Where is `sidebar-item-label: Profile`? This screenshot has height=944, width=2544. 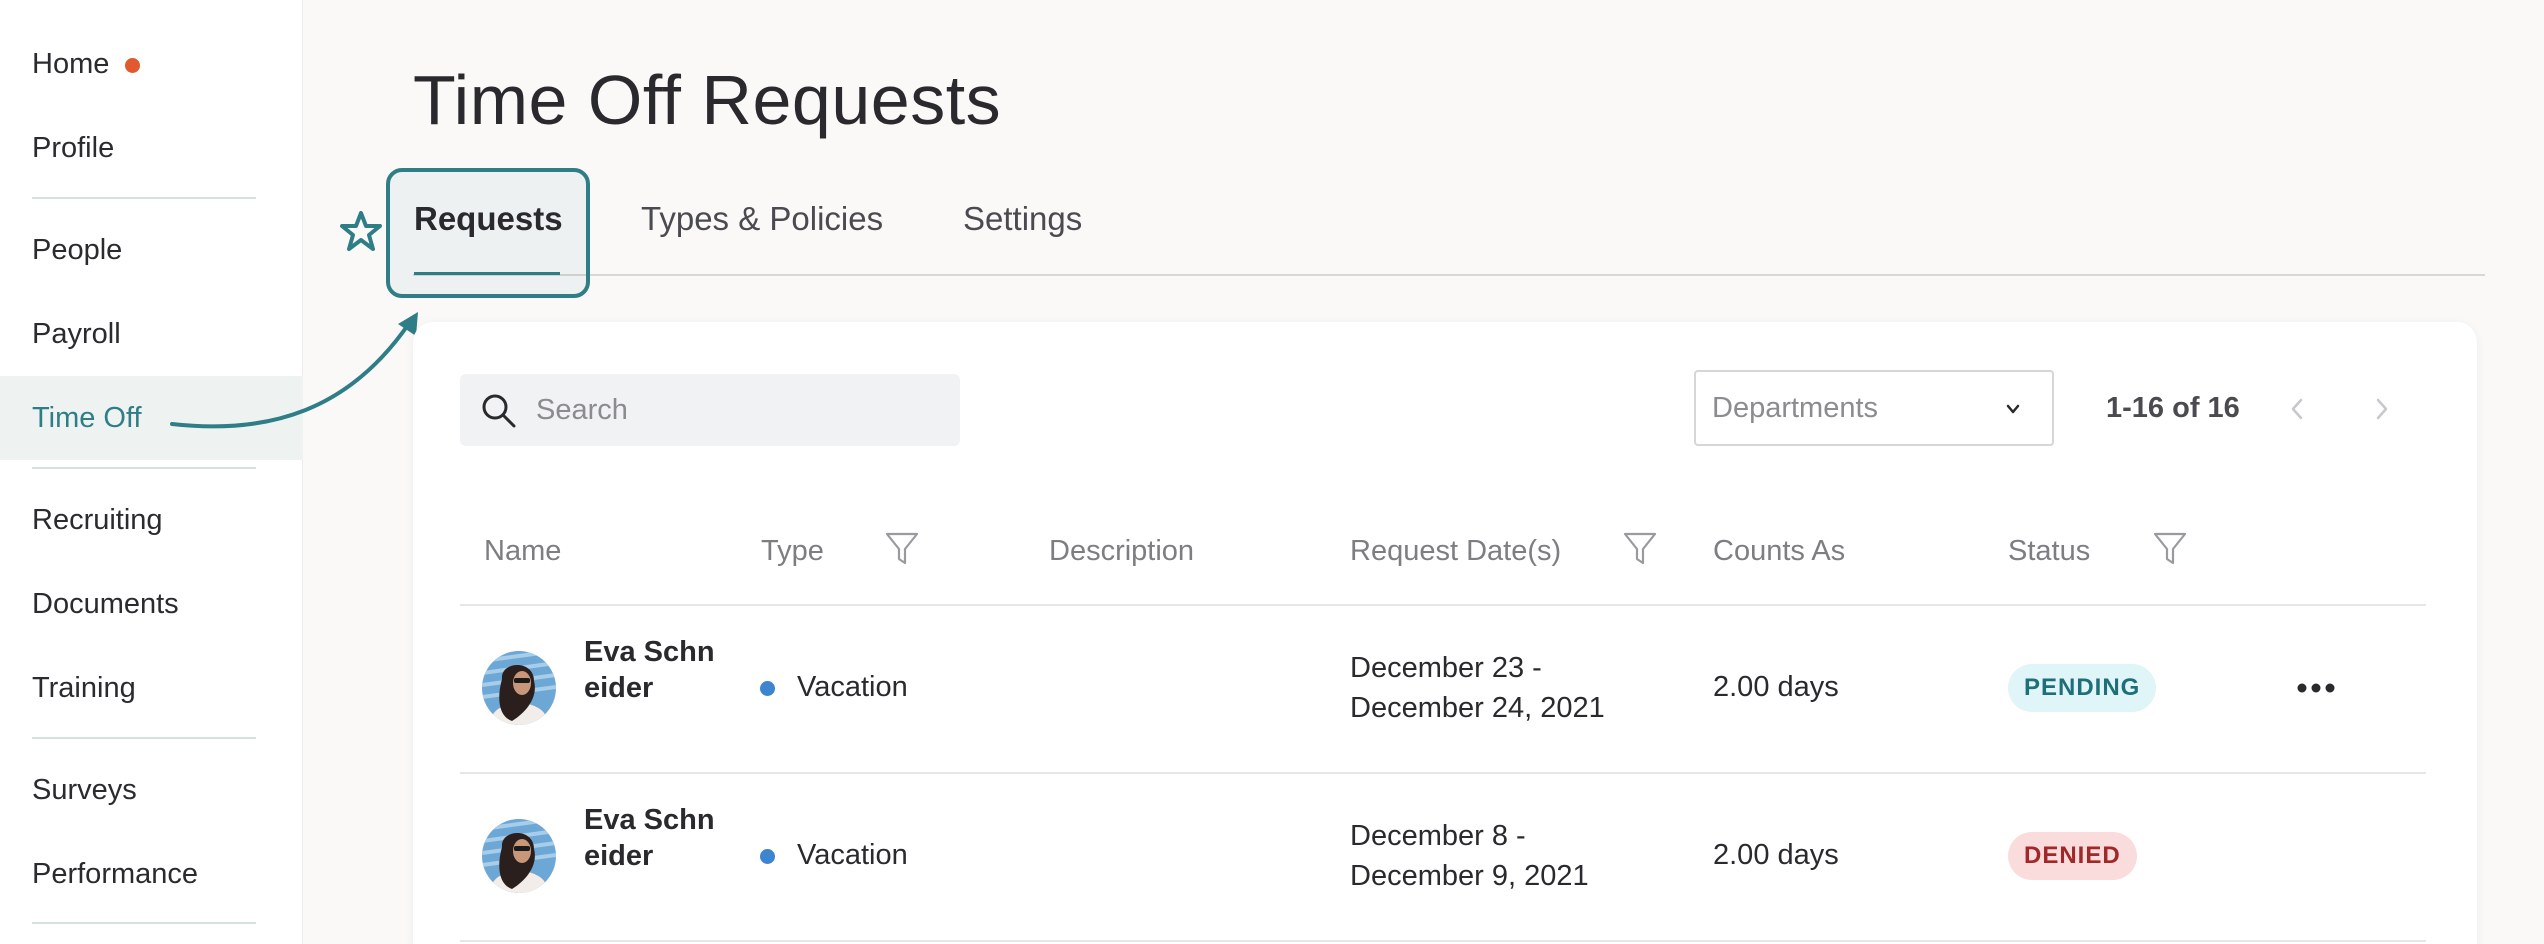
sidebar-item-label: Profile is located at coordinates (73, 147).